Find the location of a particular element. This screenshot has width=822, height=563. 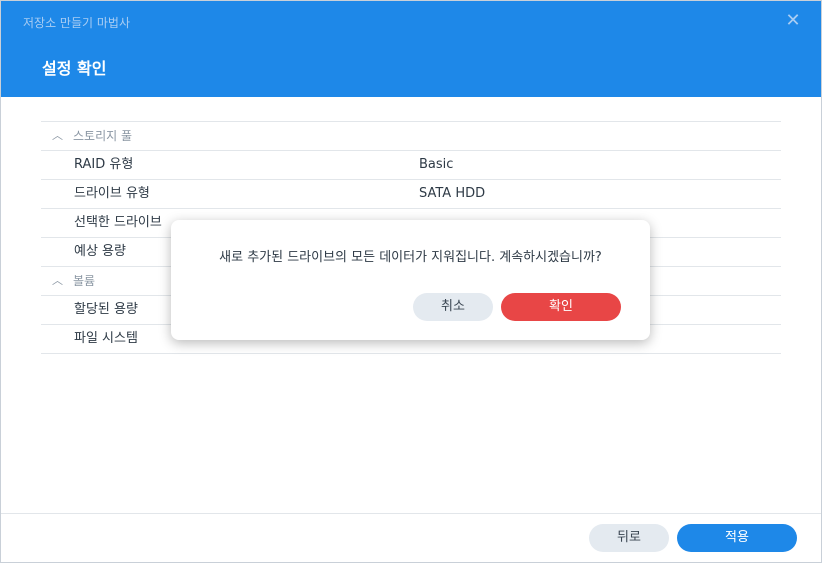

dialog-message: 새로 추가된 드라이브의 모든 데이터가 지워집니다. 계속하시겠습니까? is located at coordinates (410, 257).